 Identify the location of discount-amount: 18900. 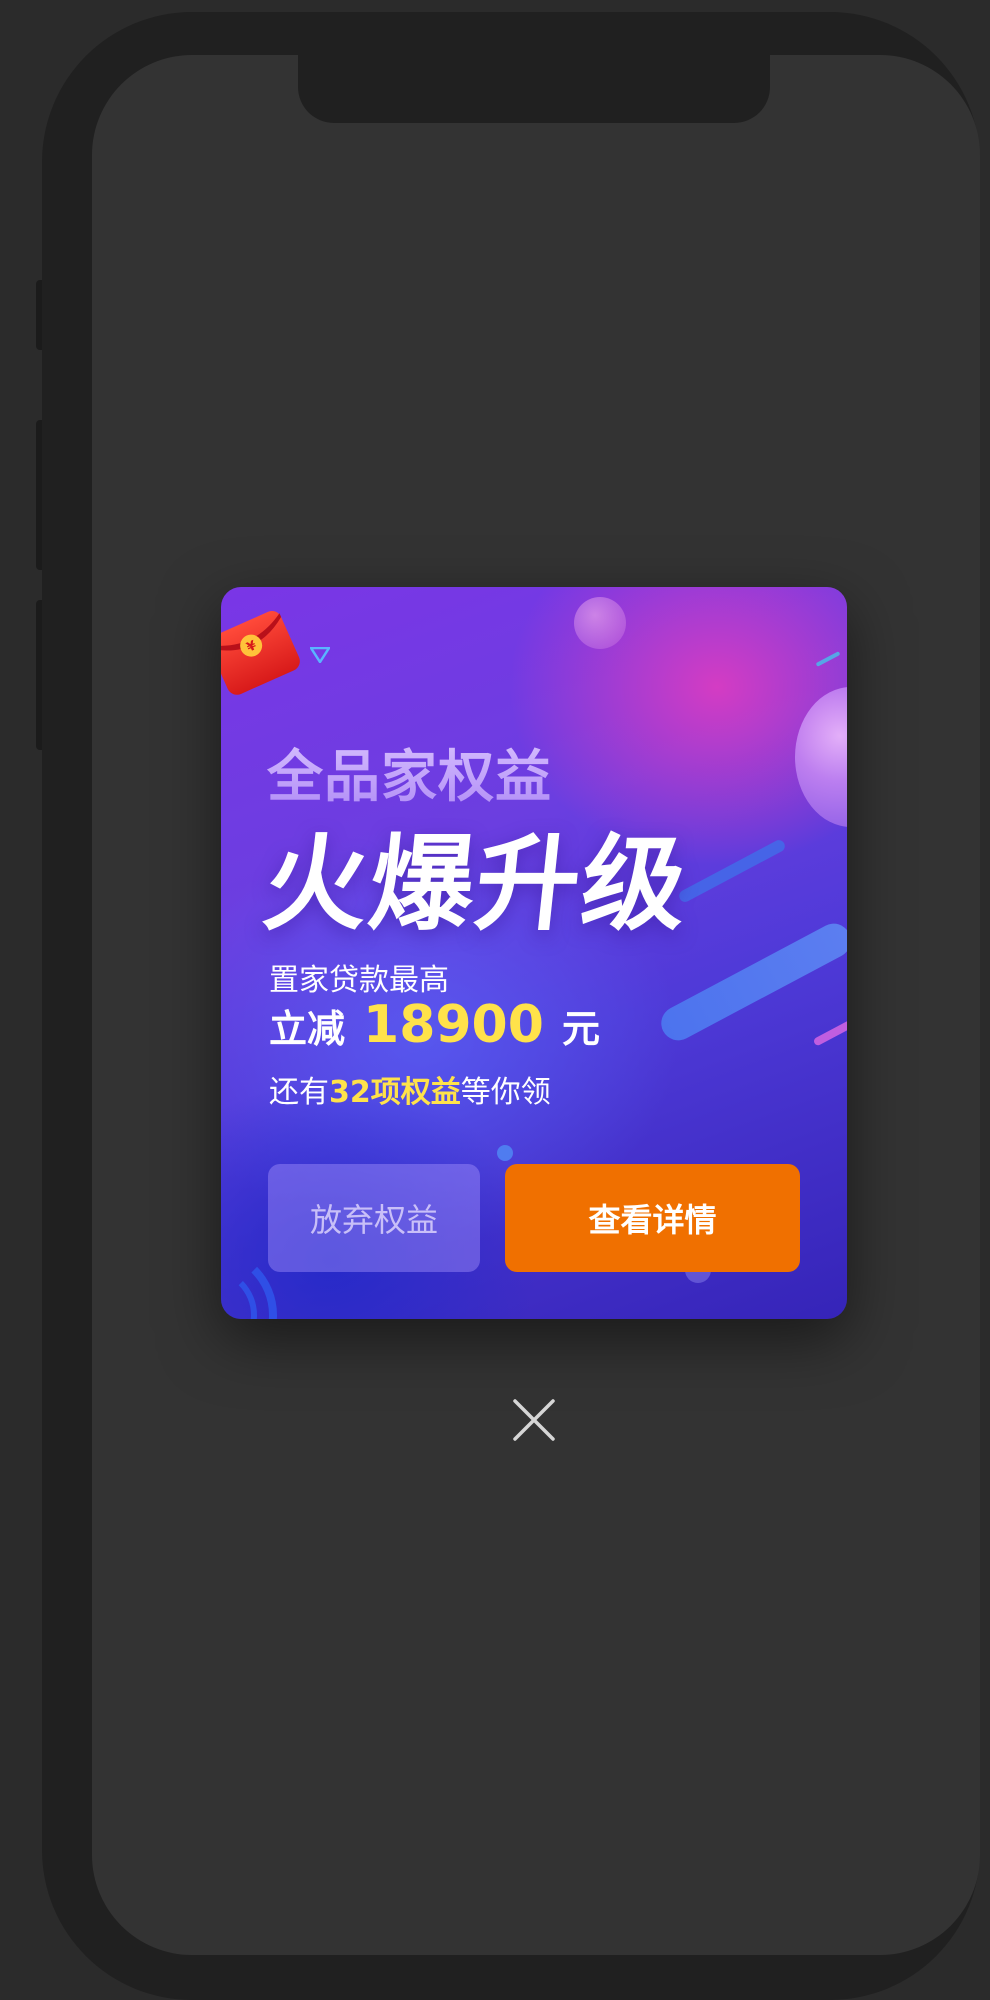
(453, 1025).